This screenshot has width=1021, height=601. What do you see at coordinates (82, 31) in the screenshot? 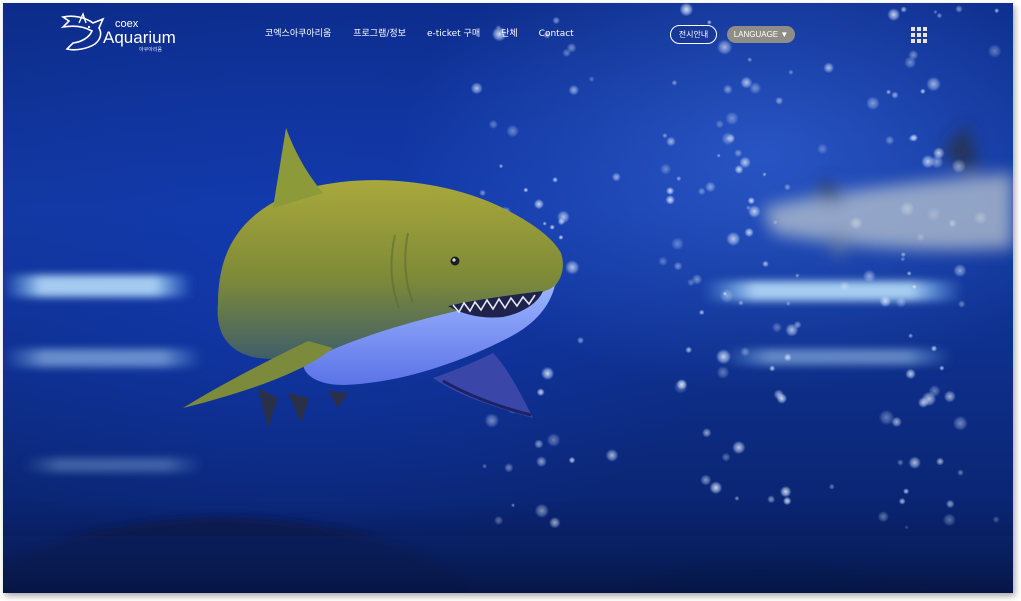
I see `shark-logo-icon` at bounding box center [82, 31].